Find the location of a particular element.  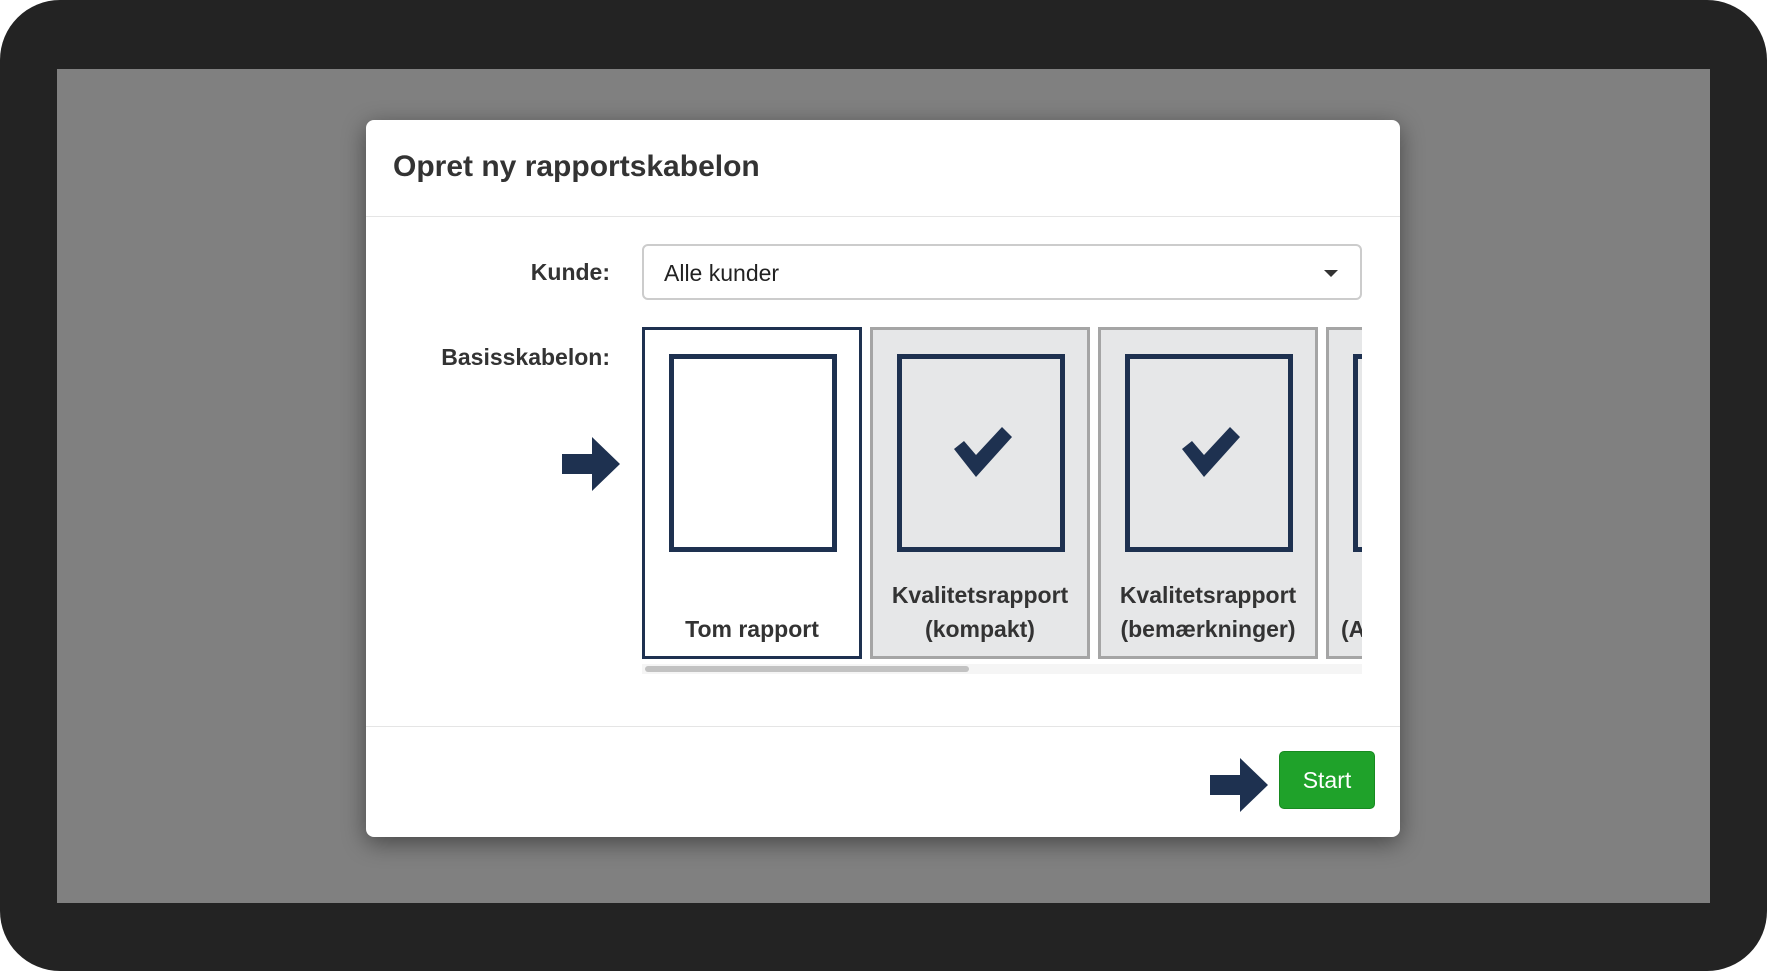

template-card-label-line2: (bemærkninger) is located at coordinates (1208, 629).